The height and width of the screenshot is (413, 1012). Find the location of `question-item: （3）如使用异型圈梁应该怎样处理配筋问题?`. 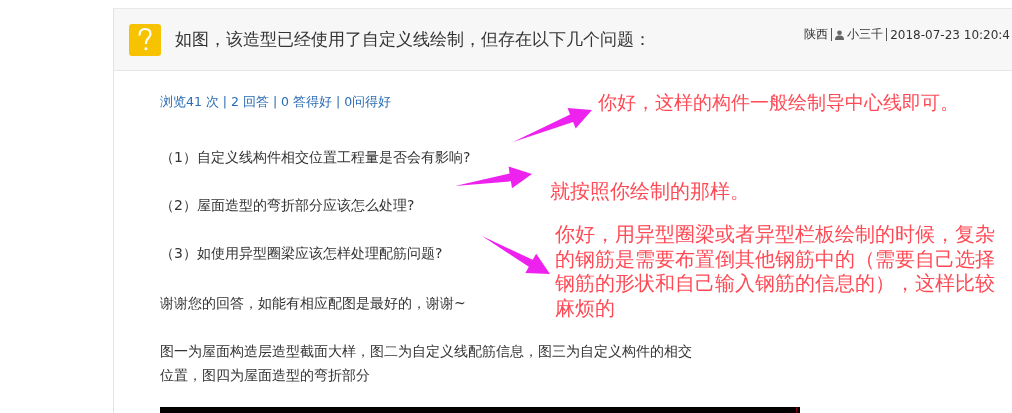

question-item: （3）如使用异型圈梁应该怎样处理配筋问题? is located at coordinates (301, 253).